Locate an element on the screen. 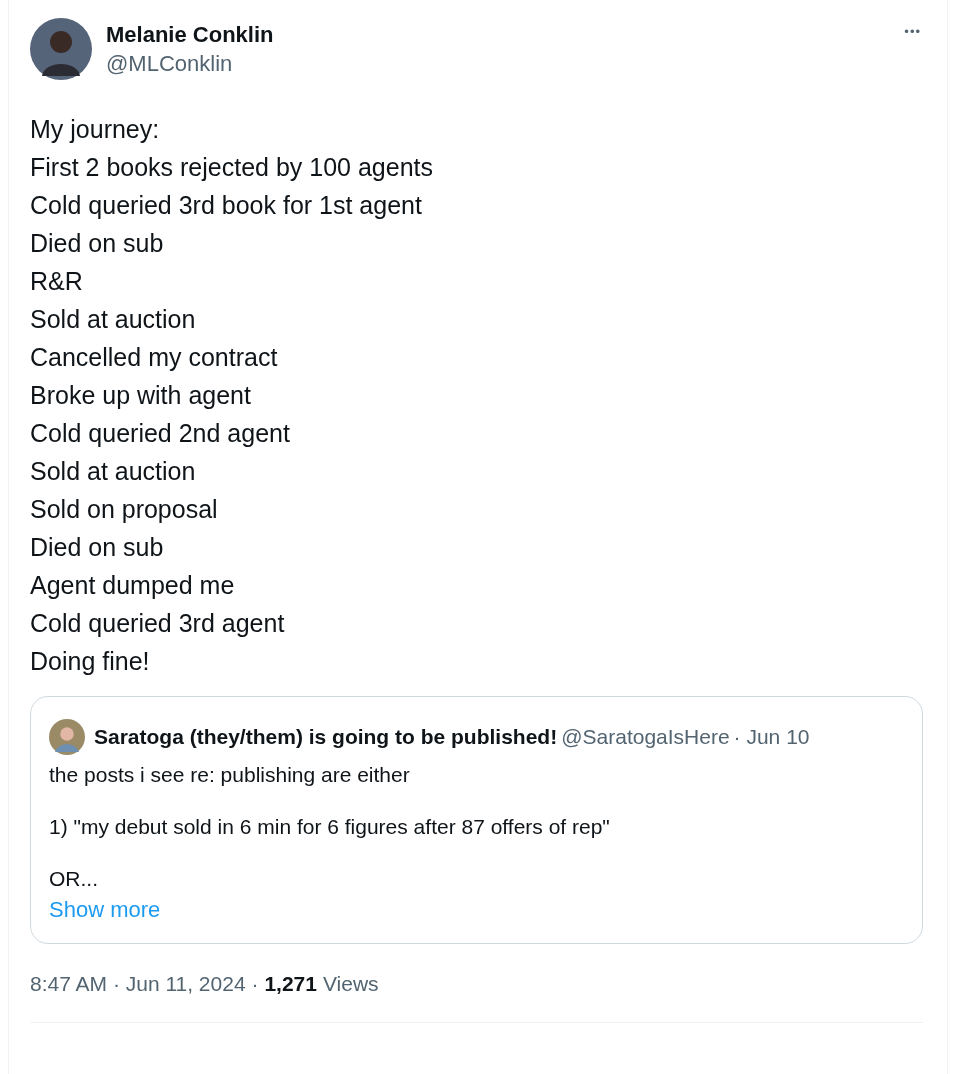 This screenshot has height=1074, width=956. tweet-text-line: Cold queried 2nd agent is located at coordinates (160, 433).